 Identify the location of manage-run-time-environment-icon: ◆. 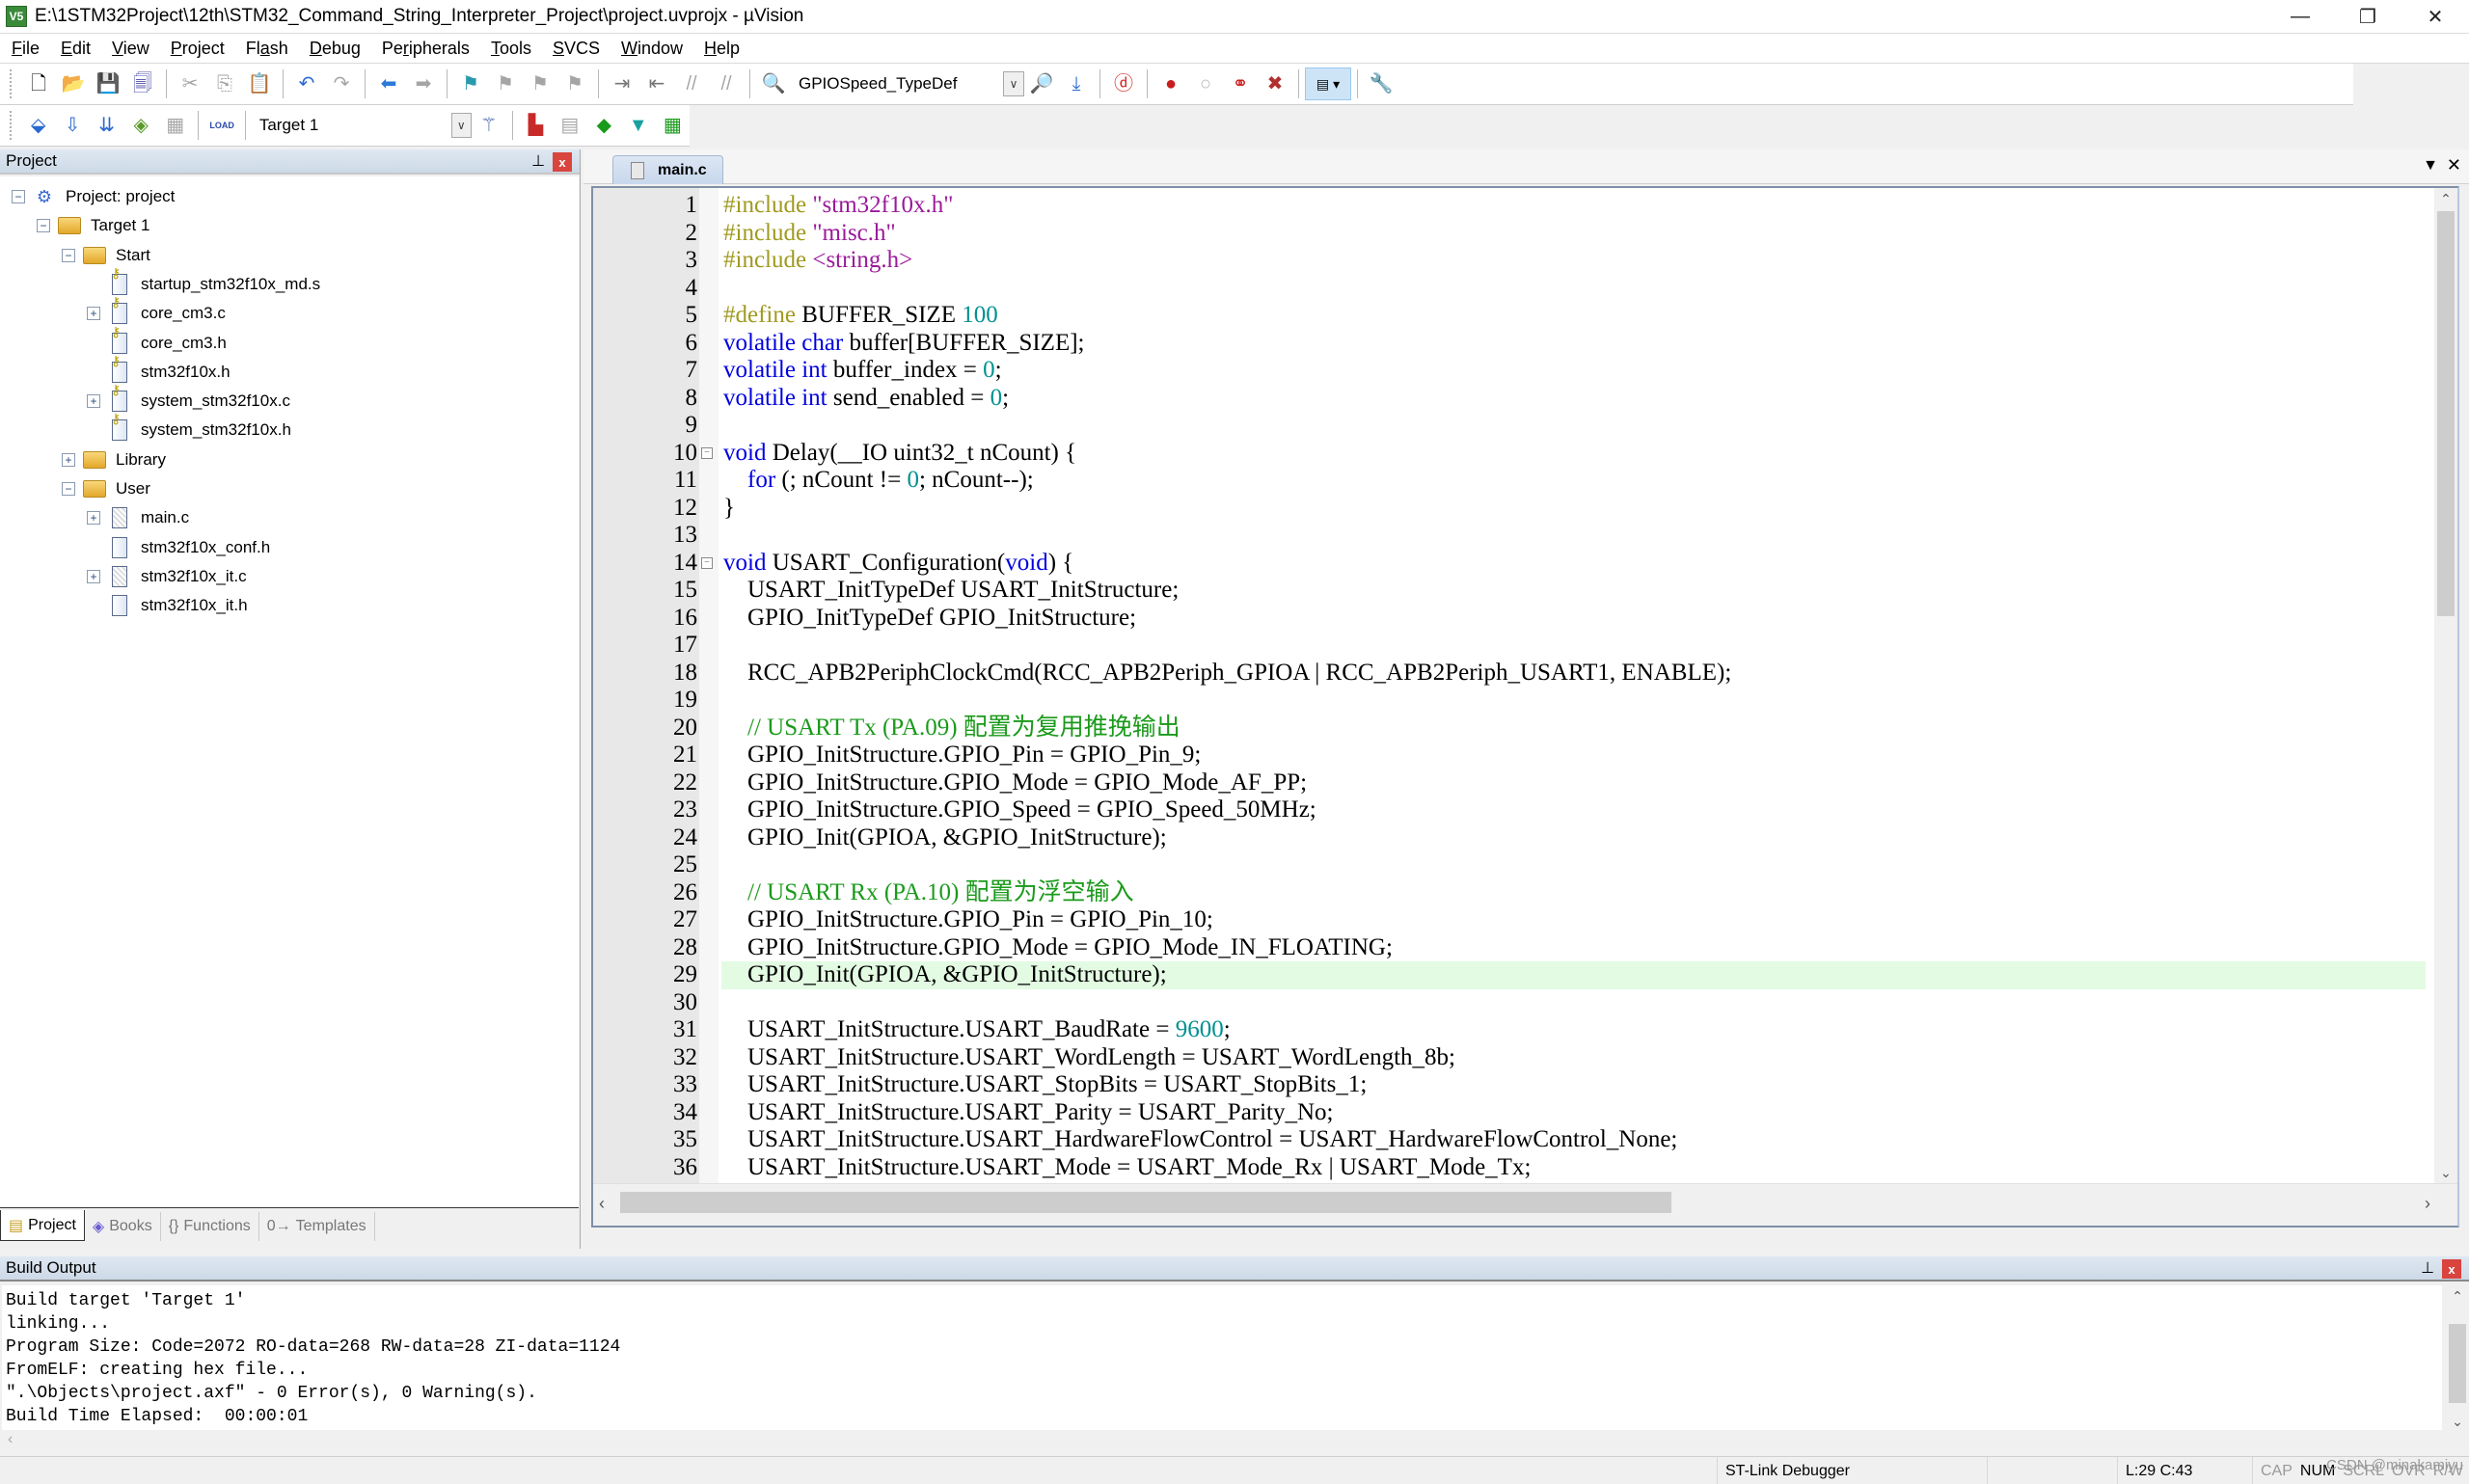
(604, 125).